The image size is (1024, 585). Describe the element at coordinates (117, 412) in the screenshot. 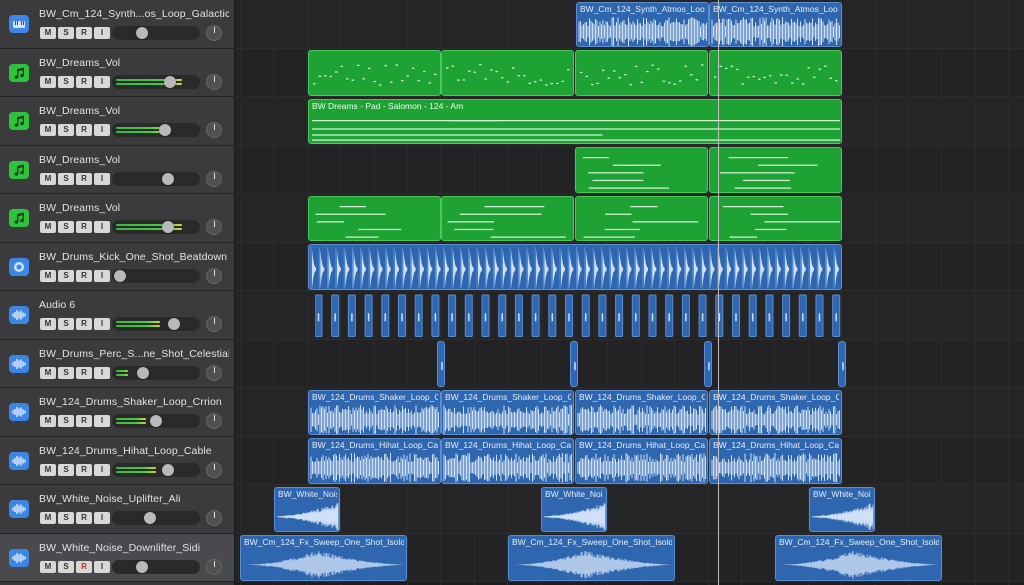

I see `track-header: BW_124_Drums_Shaker_Loop_Crrion M S R I` at that location.